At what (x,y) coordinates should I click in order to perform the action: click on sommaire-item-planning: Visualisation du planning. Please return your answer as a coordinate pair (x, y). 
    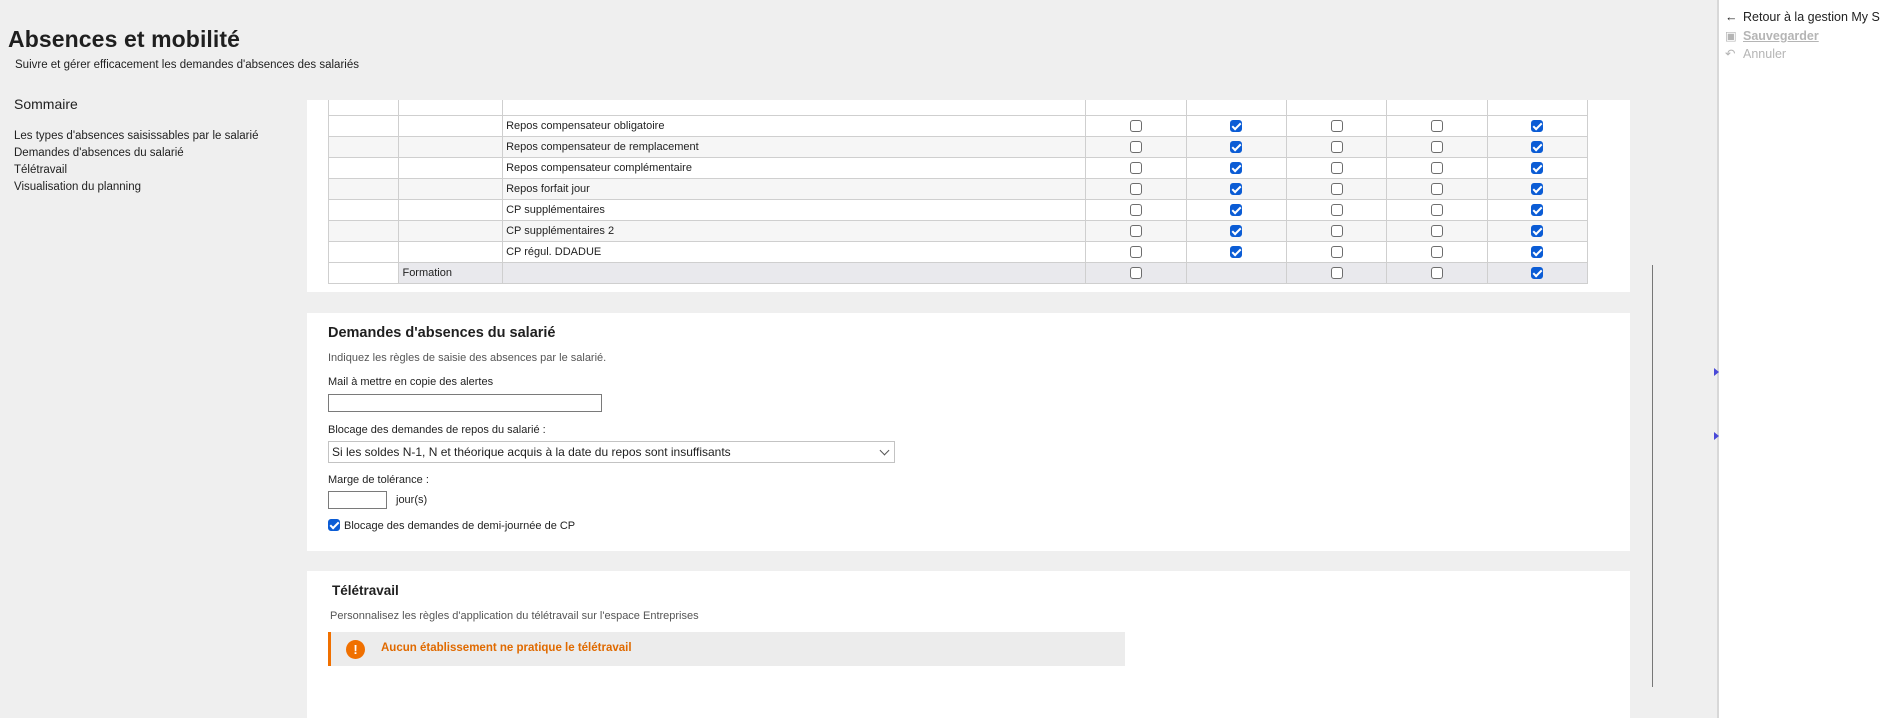
    Looking at the image, I should click on (149, 187).